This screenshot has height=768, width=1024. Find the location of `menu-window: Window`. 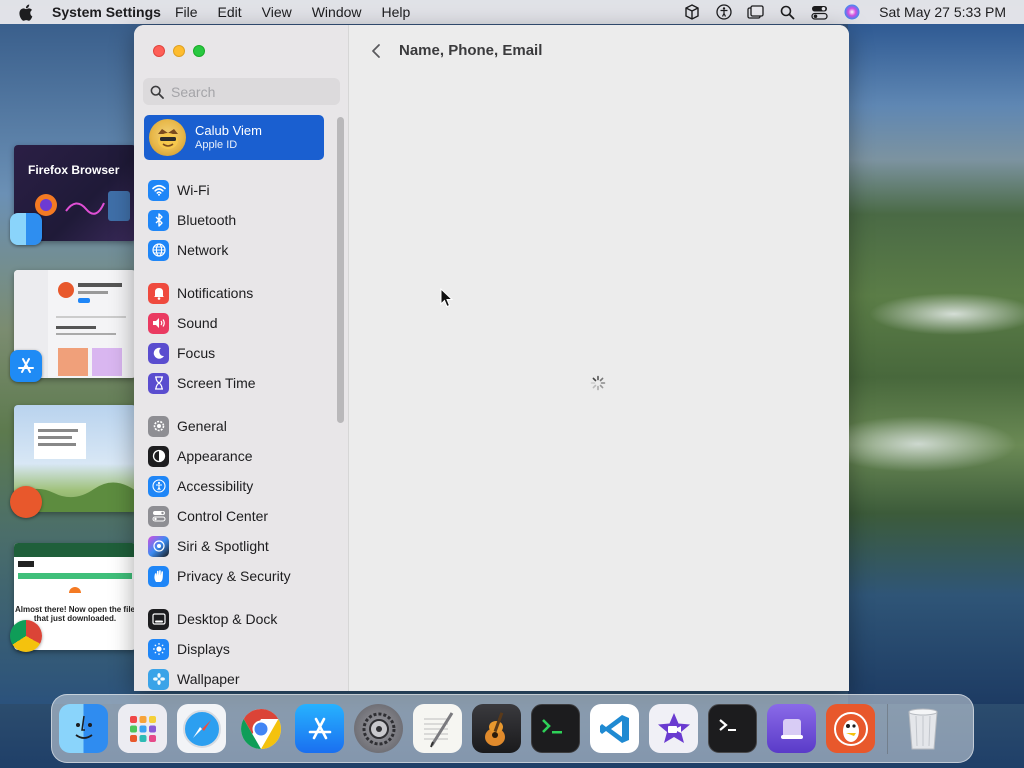

menu-window: Window is located at coordinates (337, 12).